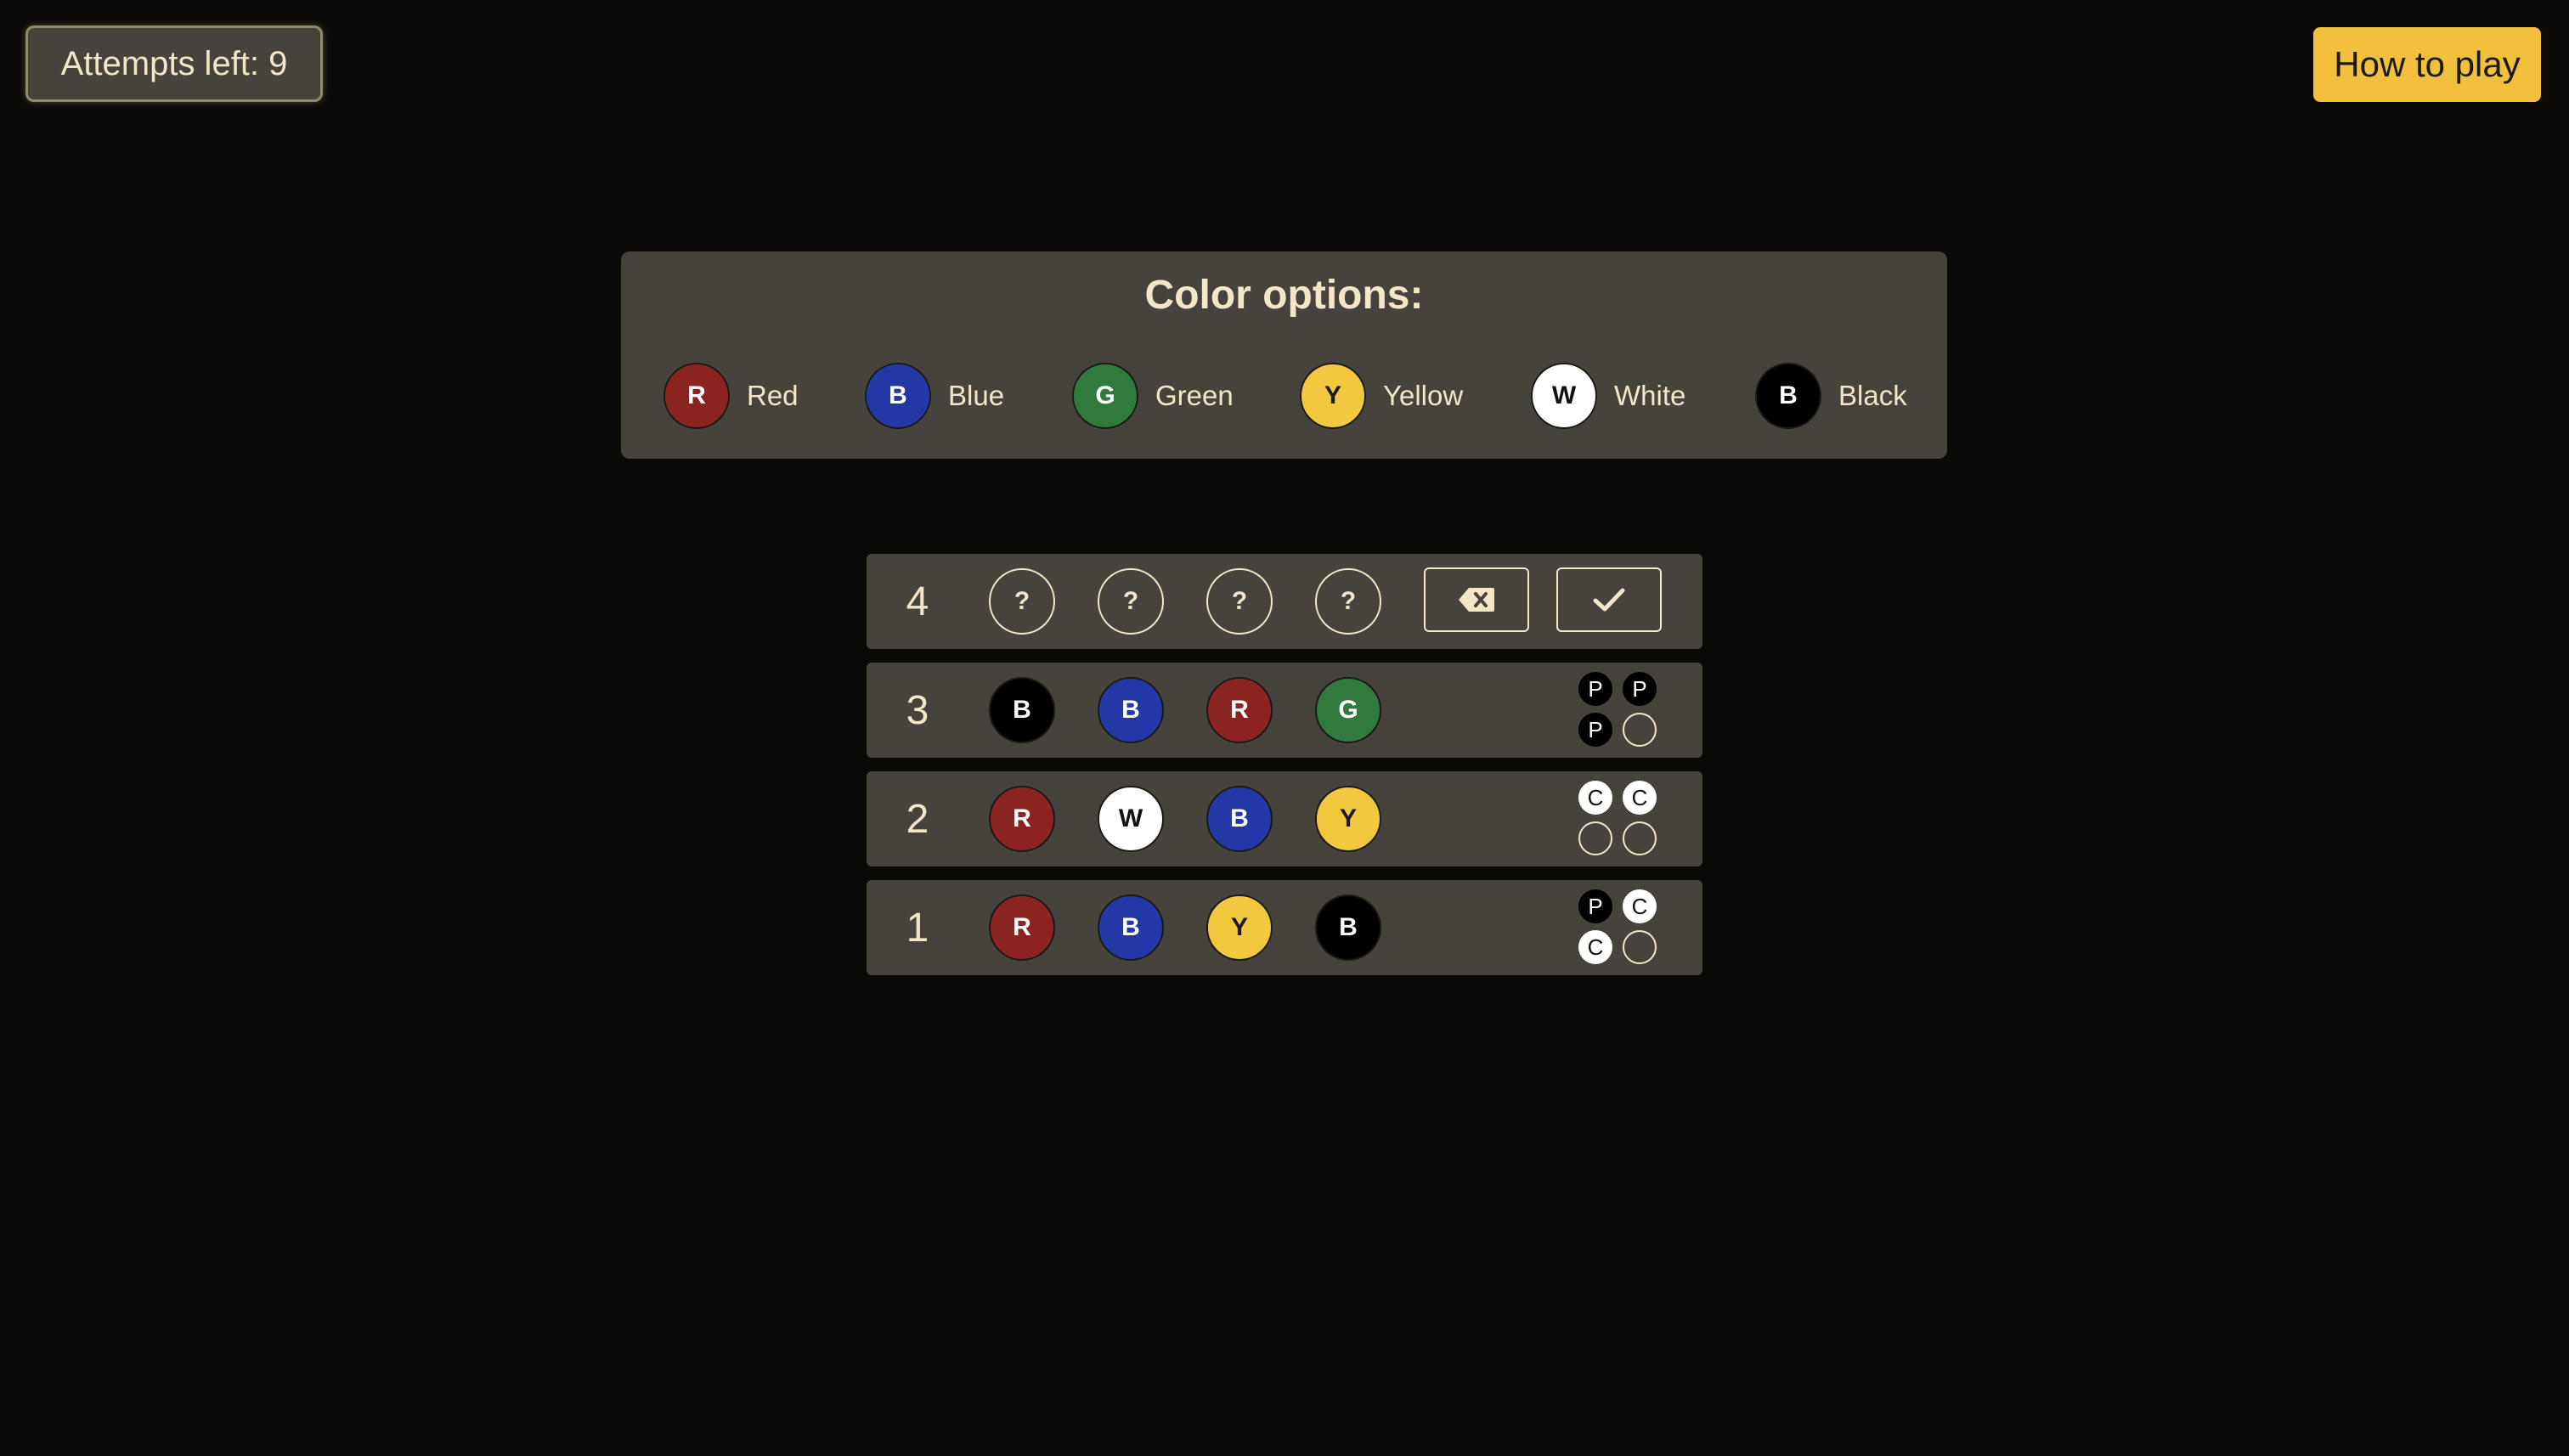 The width and height of the screenshot is (2569, 1456). What do you see at coordinates (1333, 396) in the screenshot?
I see `yellow-peg-icon: Y` at bounding box center [1333, 396].